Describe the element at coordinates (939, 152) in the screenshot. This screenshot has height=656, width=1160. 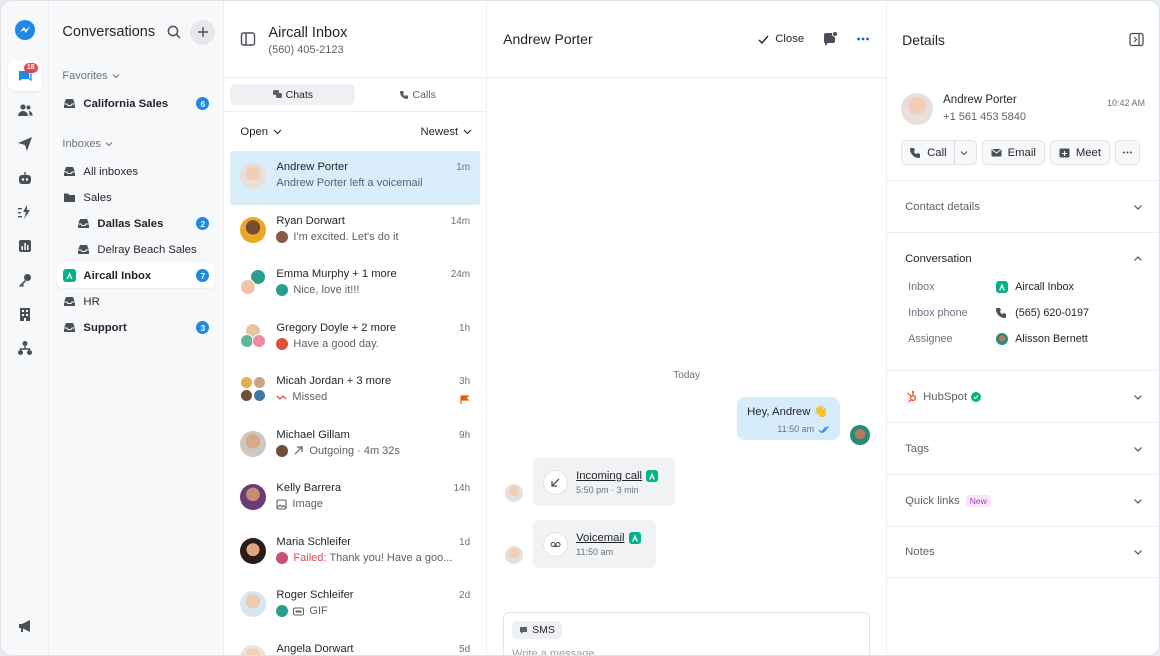
I see `call-button: Call` at that location.